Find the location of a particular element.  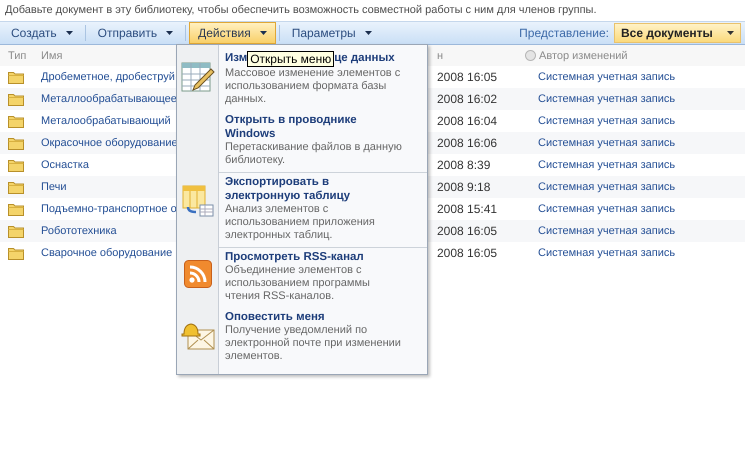

rss-icon is located at coordinates (198, 274).